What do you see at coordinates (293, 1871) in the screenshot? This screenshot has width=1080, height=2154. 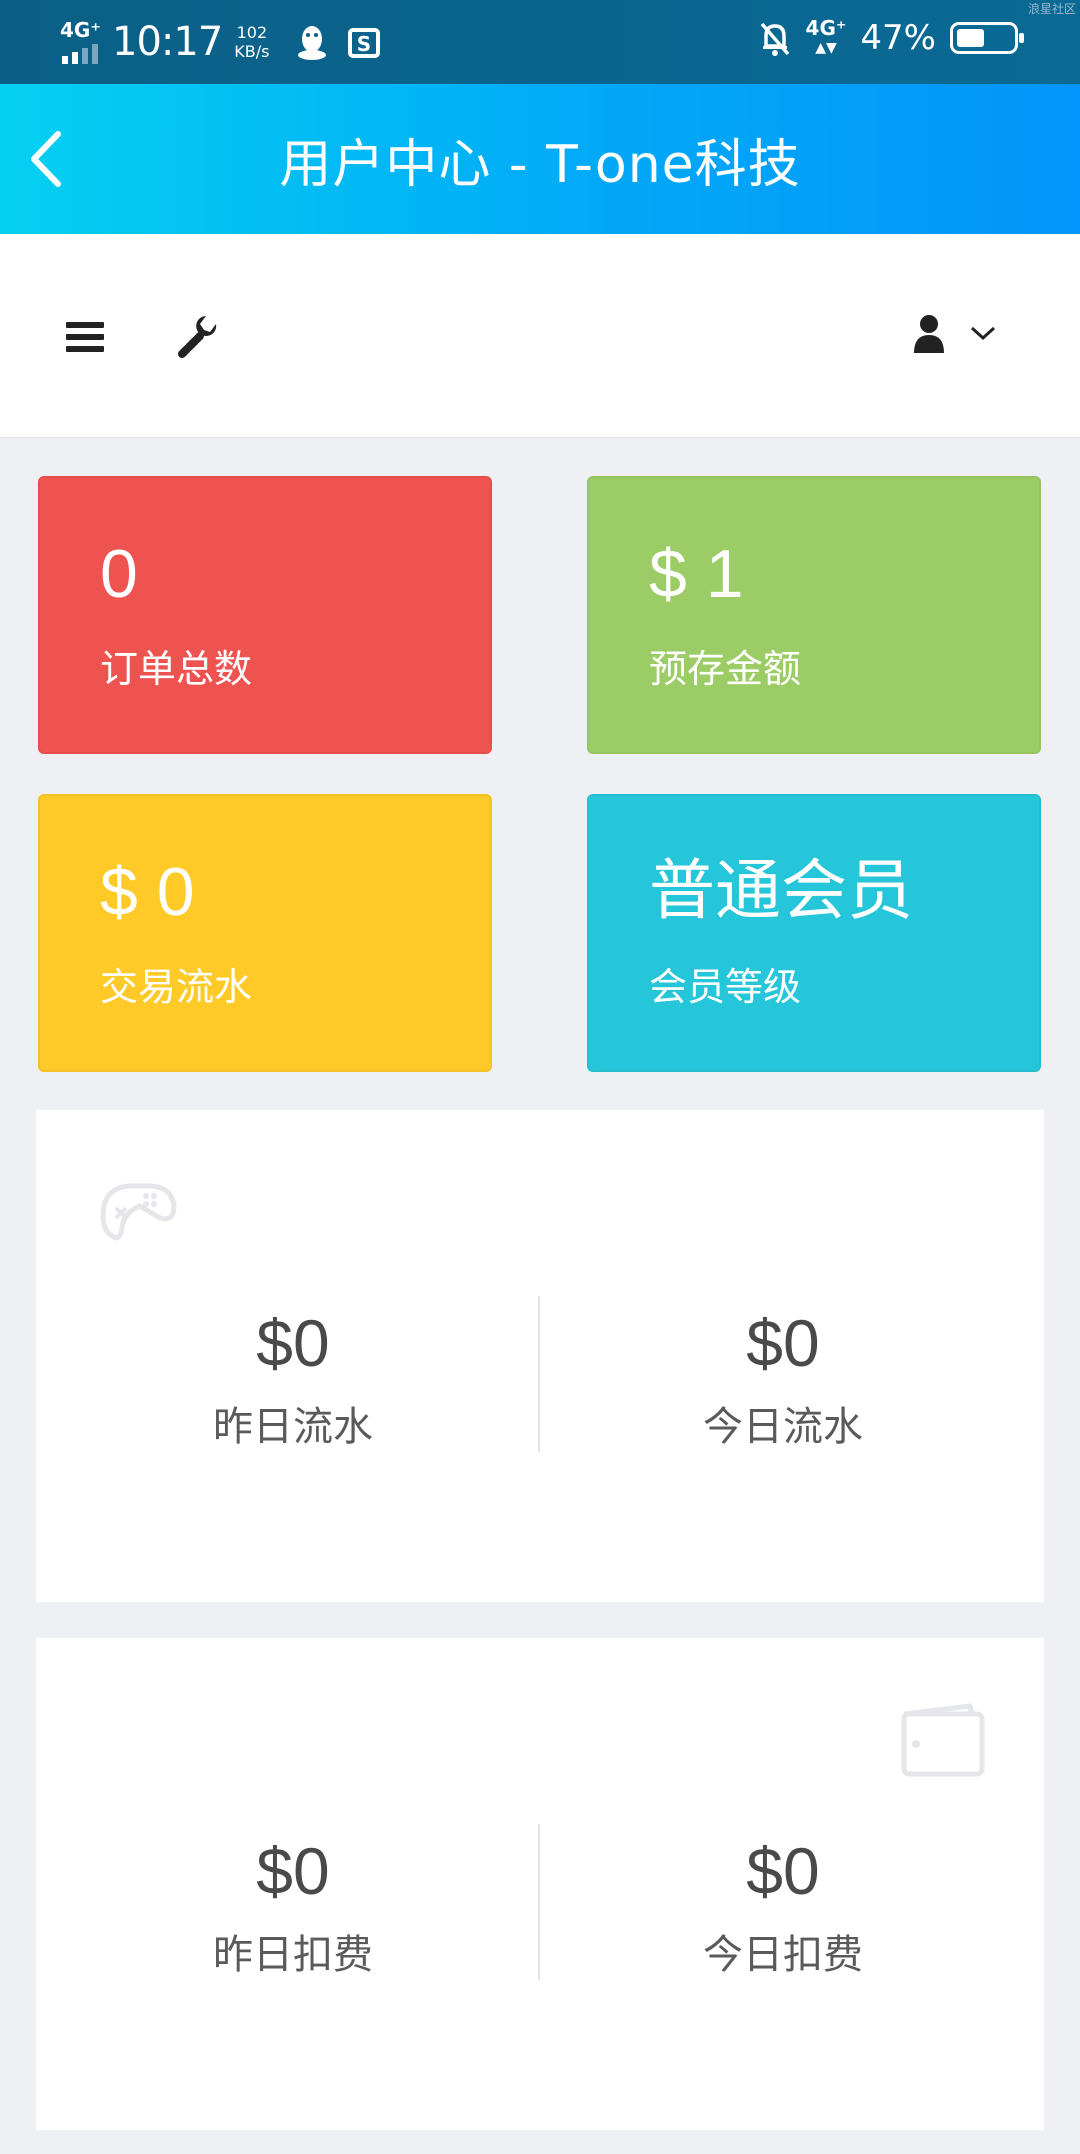 I see `yesterday-fee-amount: $0` at bounding box center [293, 1871].